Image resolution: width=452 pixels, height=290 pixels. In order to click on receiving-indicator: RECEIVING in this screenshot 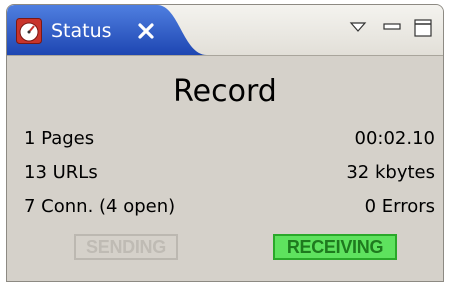, I will do `click(335, 247)`.